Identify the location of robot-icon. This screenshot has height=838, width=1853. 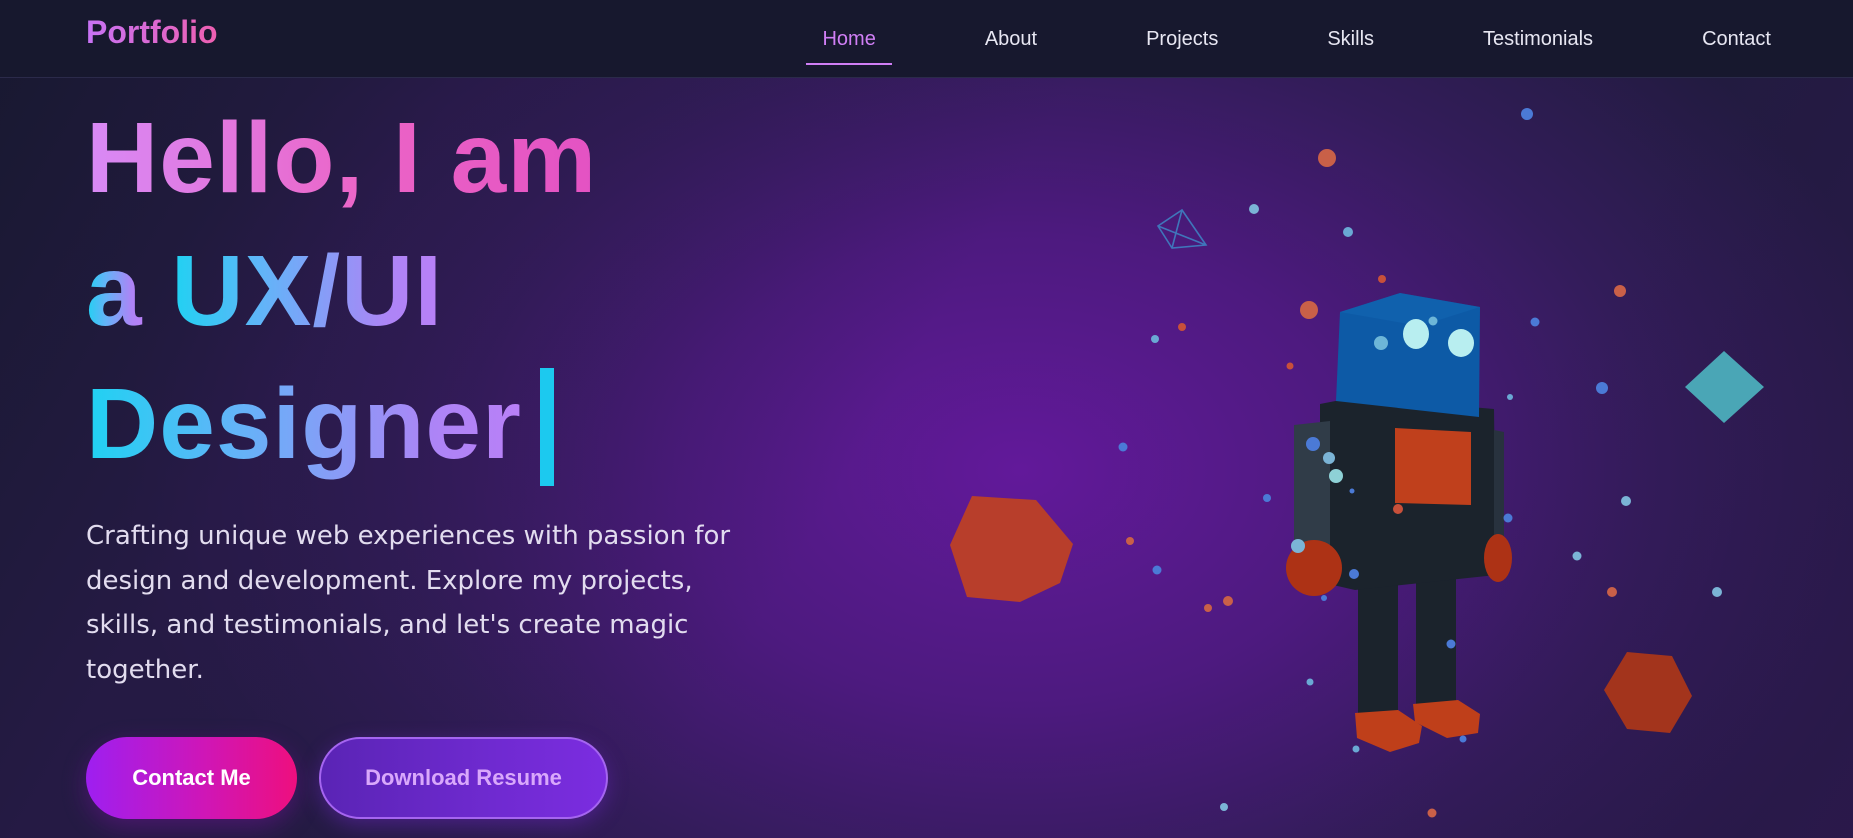
(1399, 522).